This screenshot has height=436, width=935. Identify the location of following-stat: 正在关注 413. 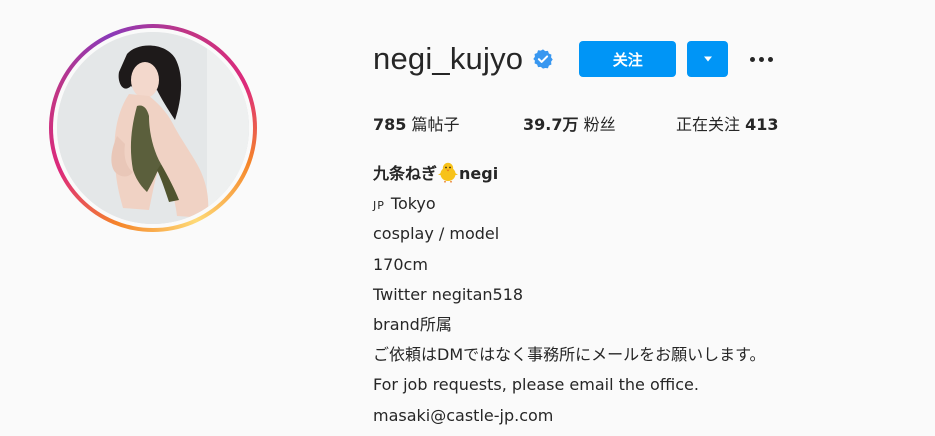
(727, 123).